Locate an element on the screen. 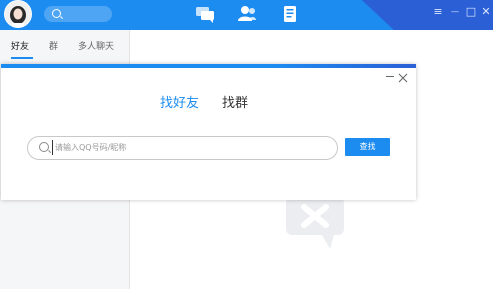 The width and height of the screenshot is (493, 289). title-bar: ≡ — □ ✕ is located at coordinates (246, 15).